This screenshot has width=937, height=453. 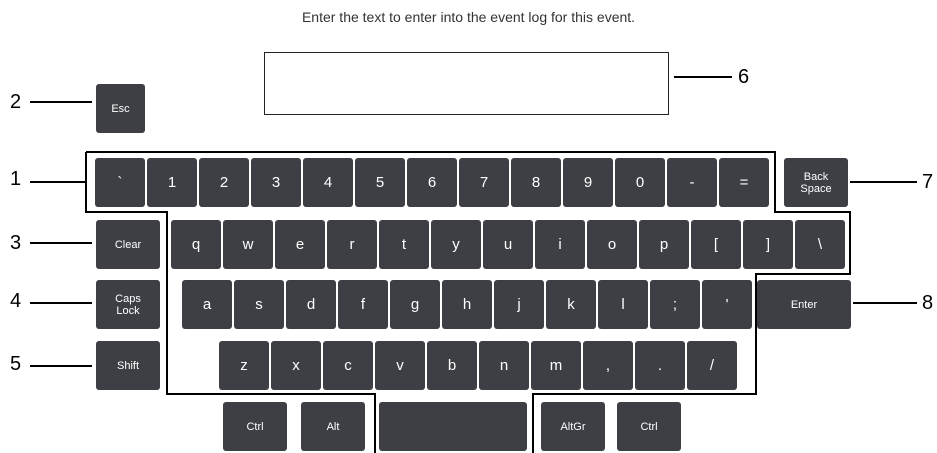 I want to click on callout-4: 4, so click(x=16, y=301).